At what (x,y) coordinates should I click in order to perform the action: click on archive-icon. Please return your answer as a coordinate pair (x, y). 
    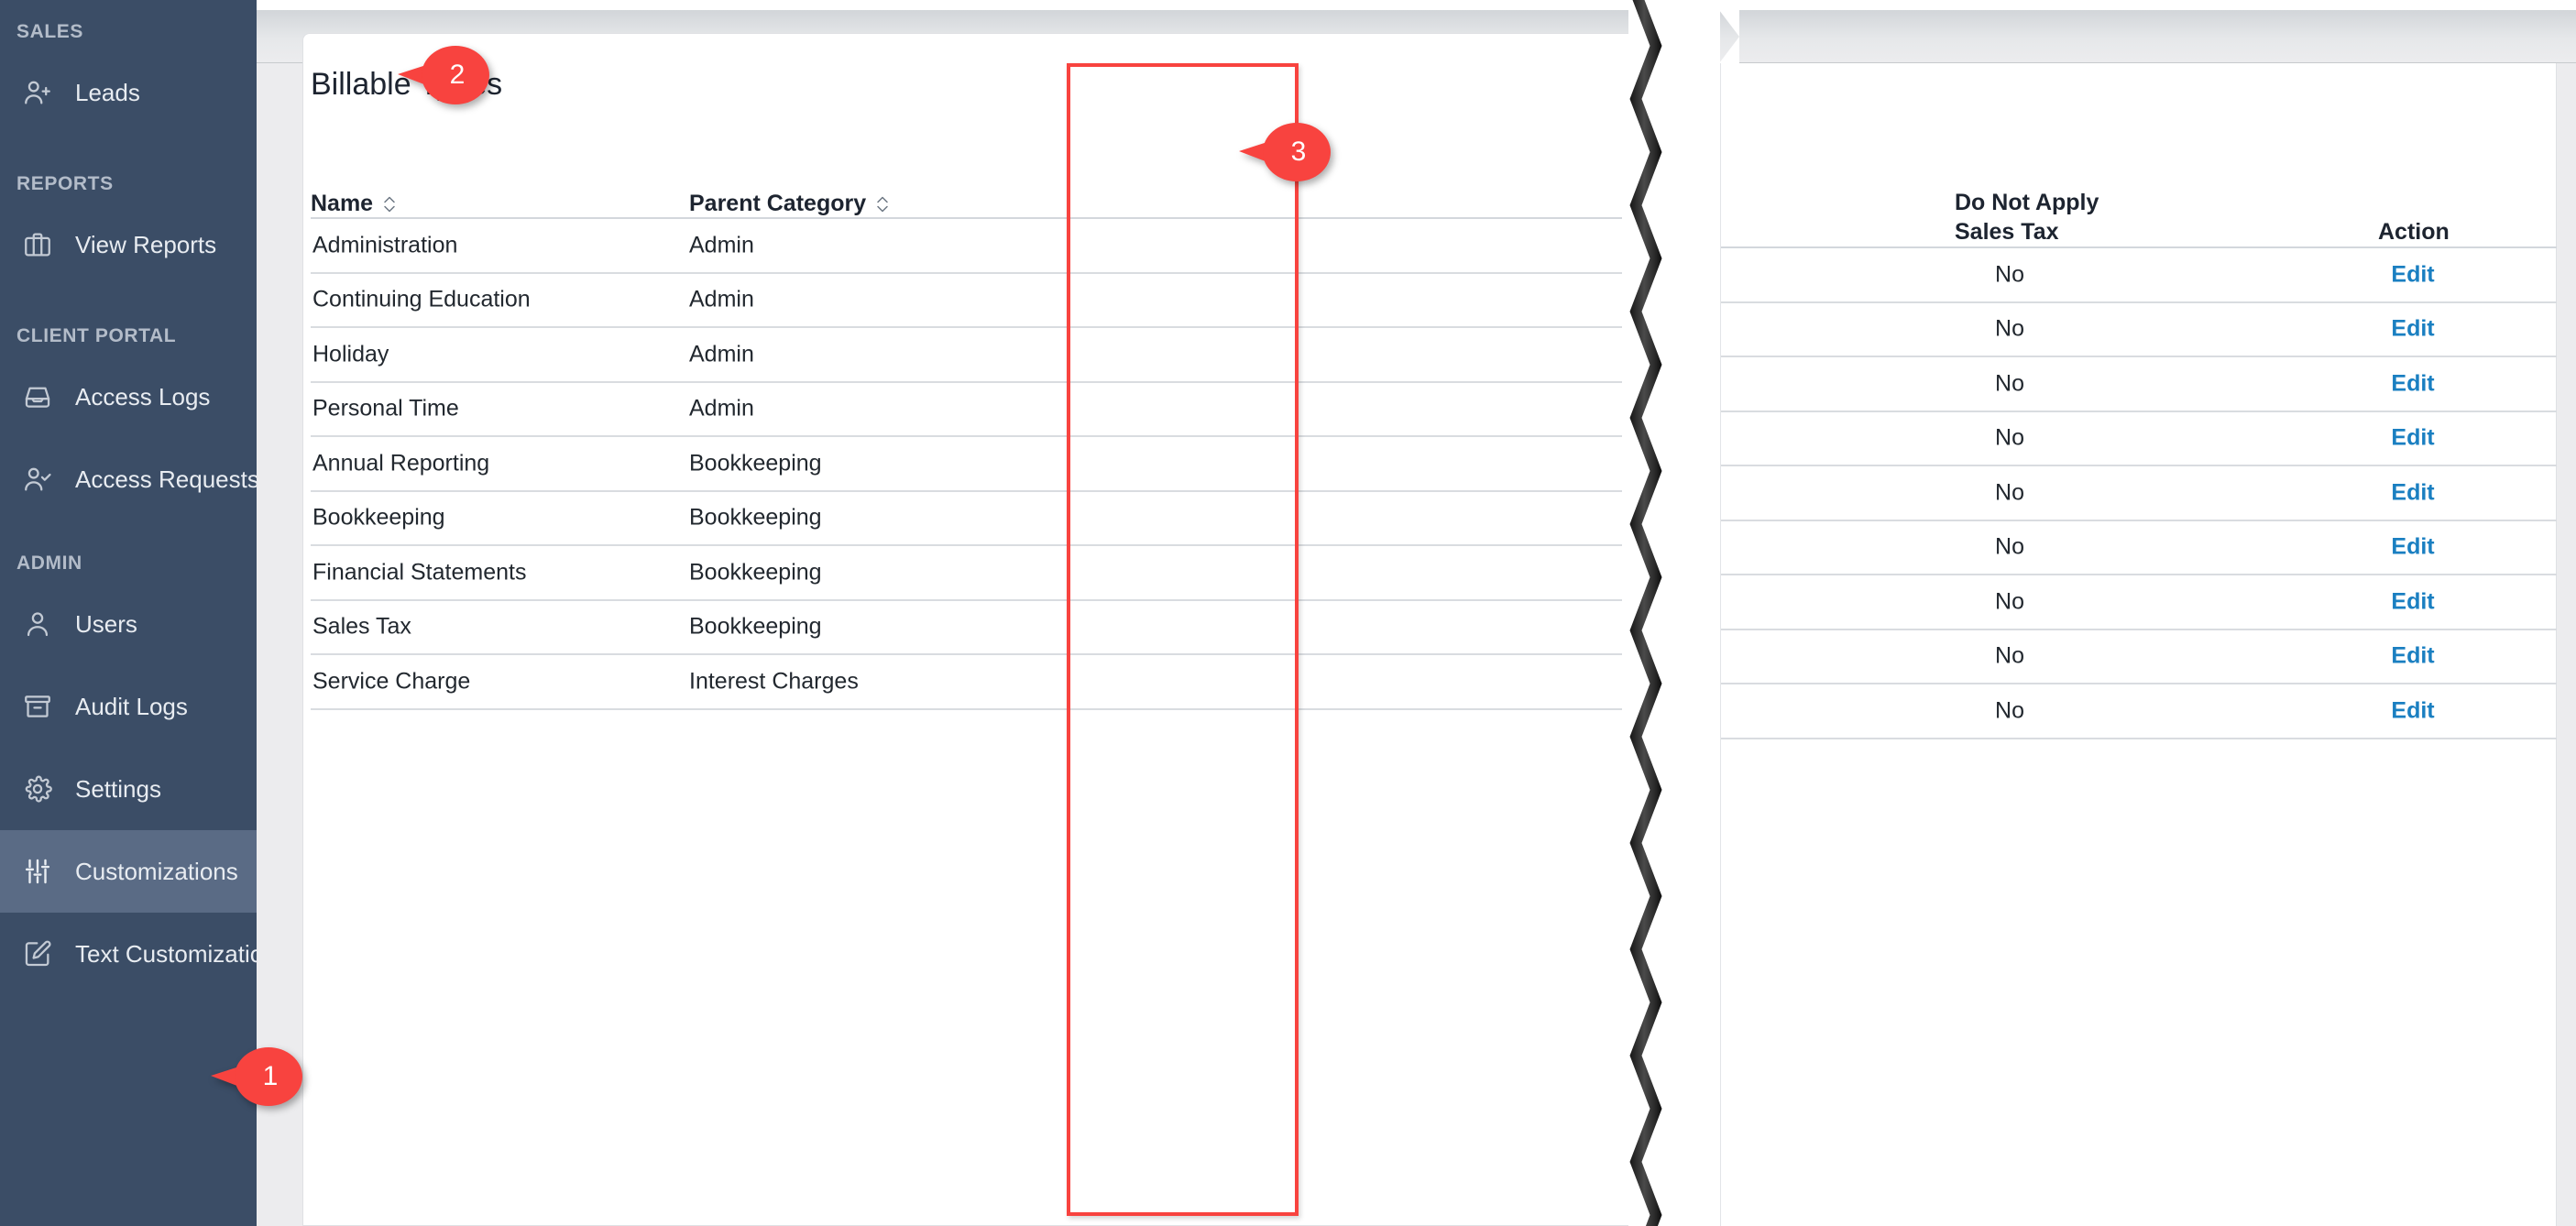
    Looking at the image, I should click on (37, 707).